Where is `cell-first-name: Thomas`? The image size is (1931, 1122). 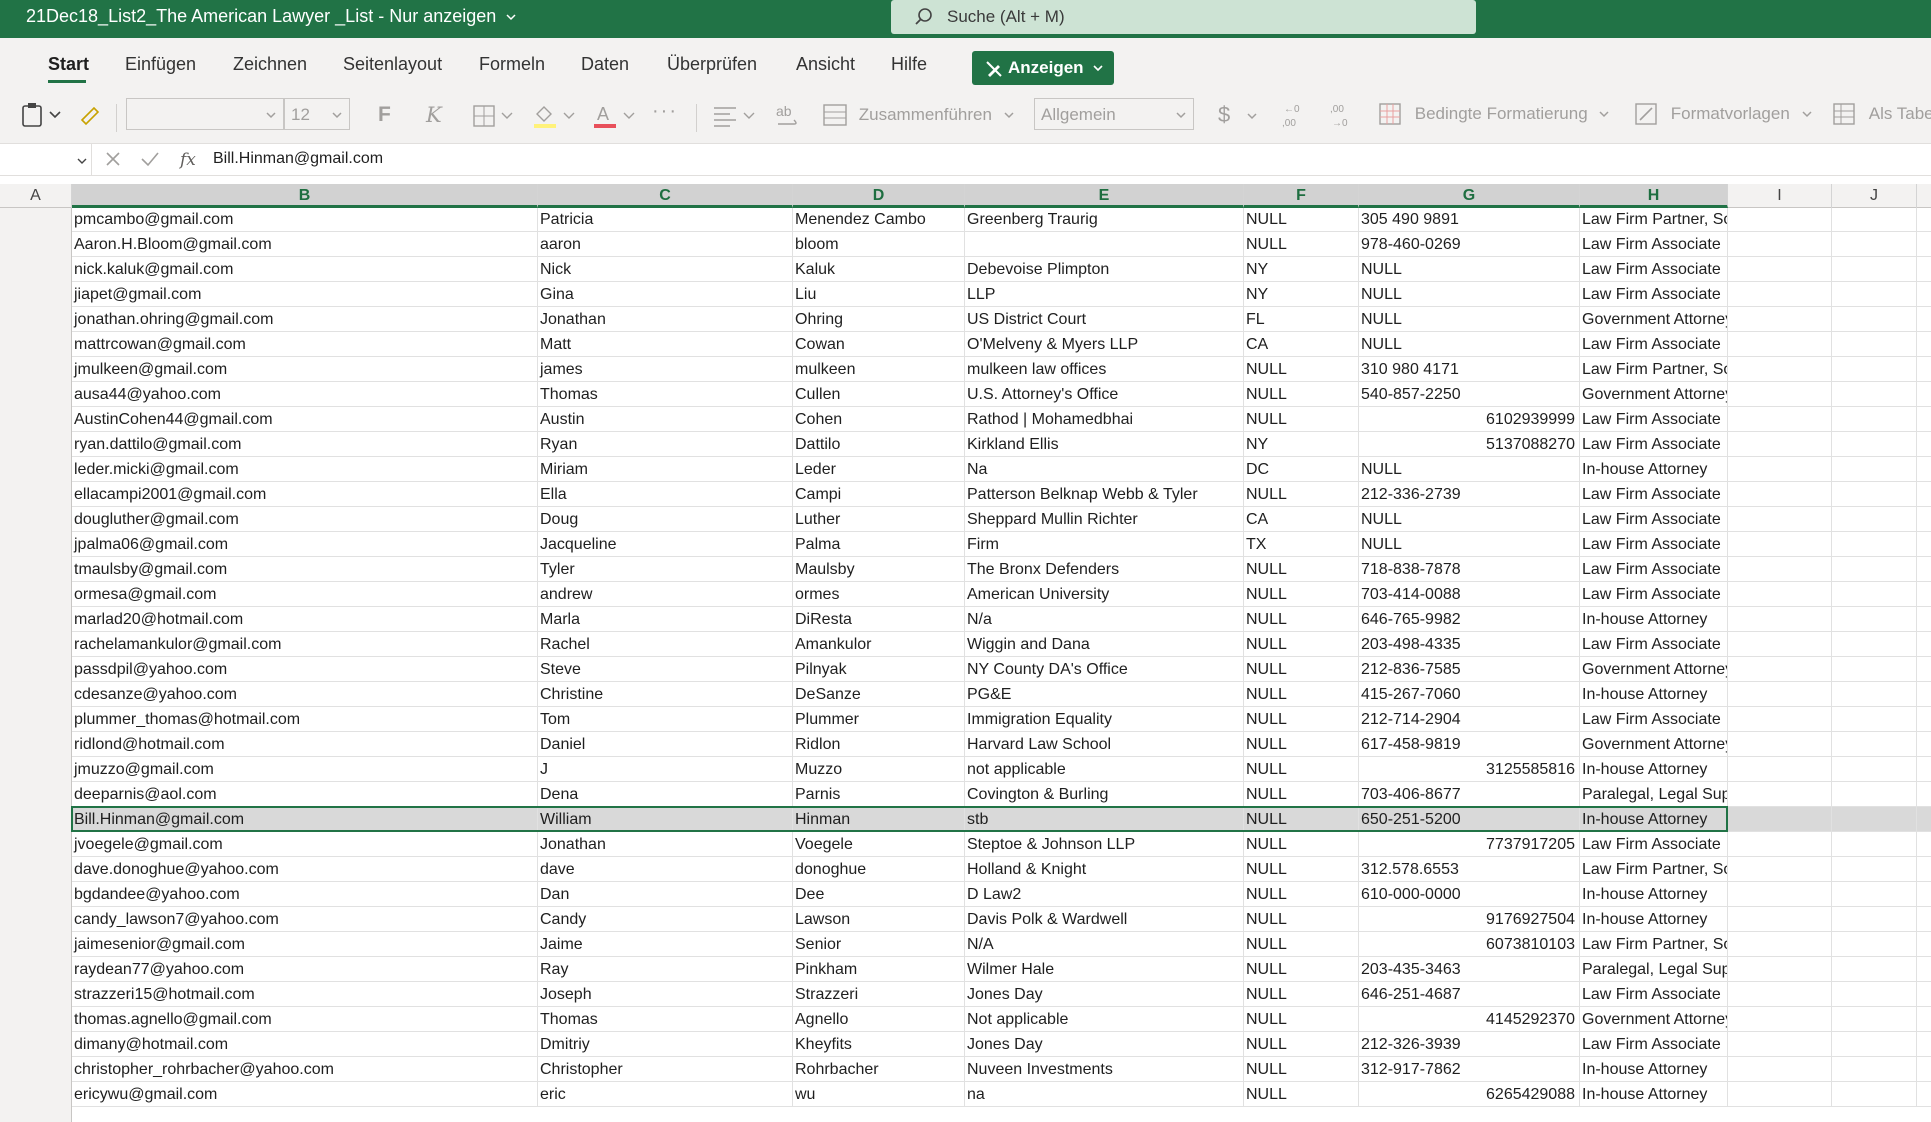 cell-first-name: Thomas is located at coordinates (665, 394).